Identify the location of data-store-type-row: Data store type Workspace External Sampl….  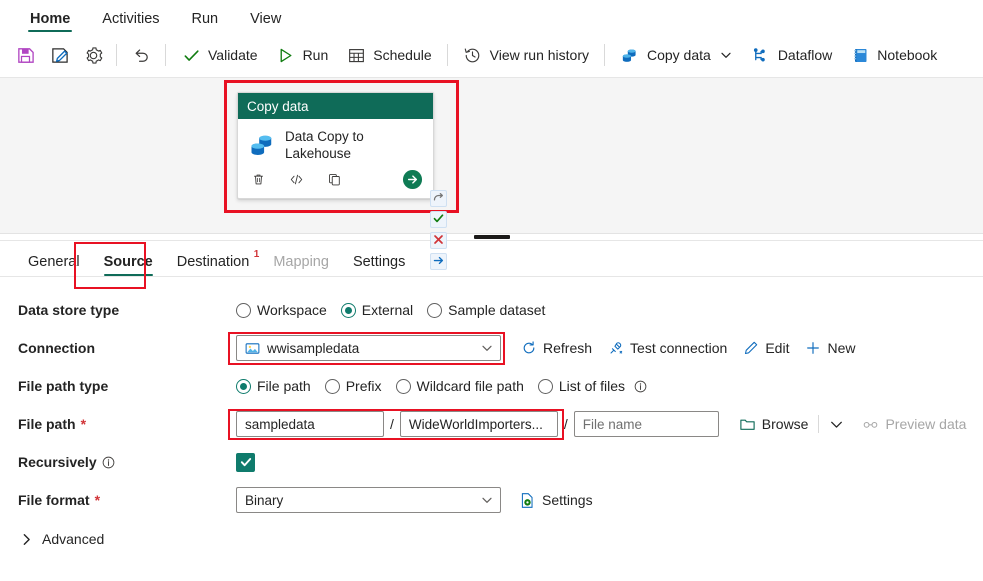
(491, 310).